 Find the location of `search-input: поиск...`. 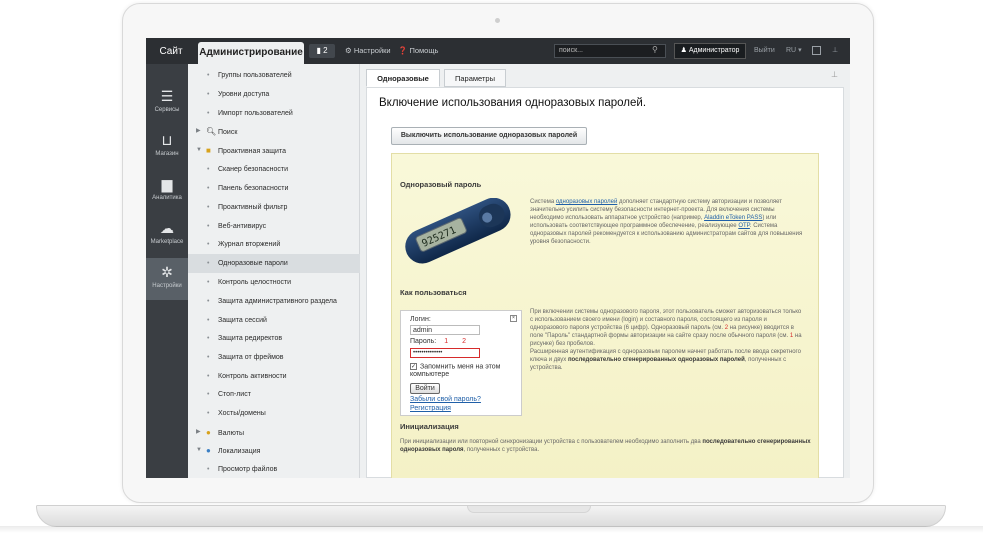

search-input: поиск... is located at coordinates (610, 51).